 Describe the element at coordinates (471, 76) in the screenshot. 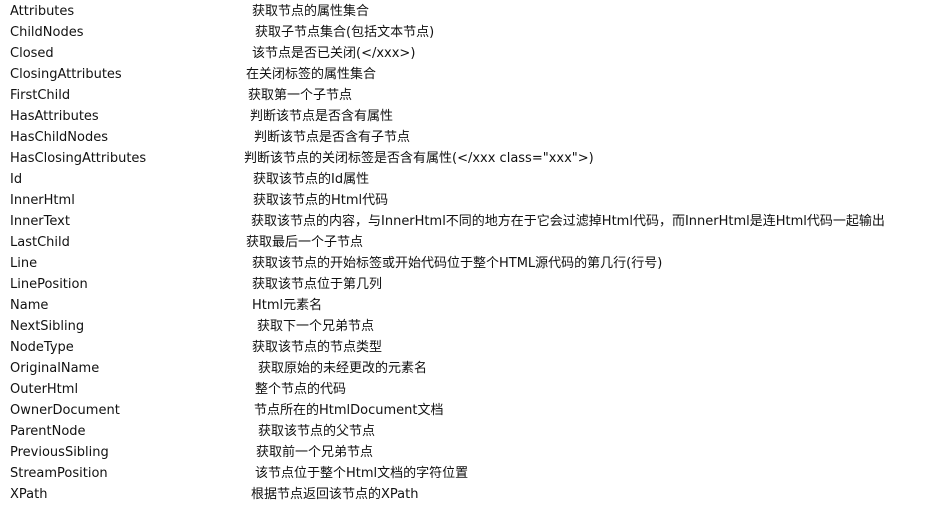

I see `table-row: ClosingAttributes 在关闭标签的属性集合` at that location.